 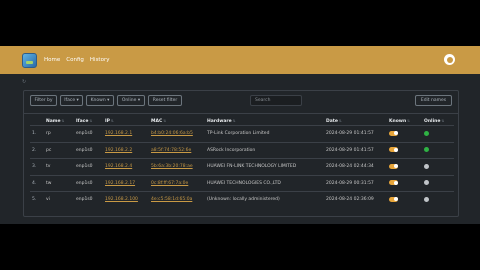 I want to click on device-hardware: HUAWEI TECHNOLOGIES CO.,LTD, so click(x=264, y=183).